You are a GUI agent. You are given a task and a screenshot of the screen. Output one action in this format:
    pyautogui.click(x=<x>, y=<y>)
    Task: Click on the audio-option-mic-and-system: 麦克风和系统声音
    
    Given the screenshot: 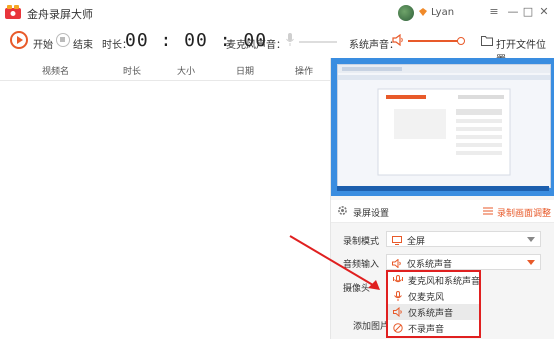 What is the action you would take?
    pyautogui.click(x=434, y=280)
    